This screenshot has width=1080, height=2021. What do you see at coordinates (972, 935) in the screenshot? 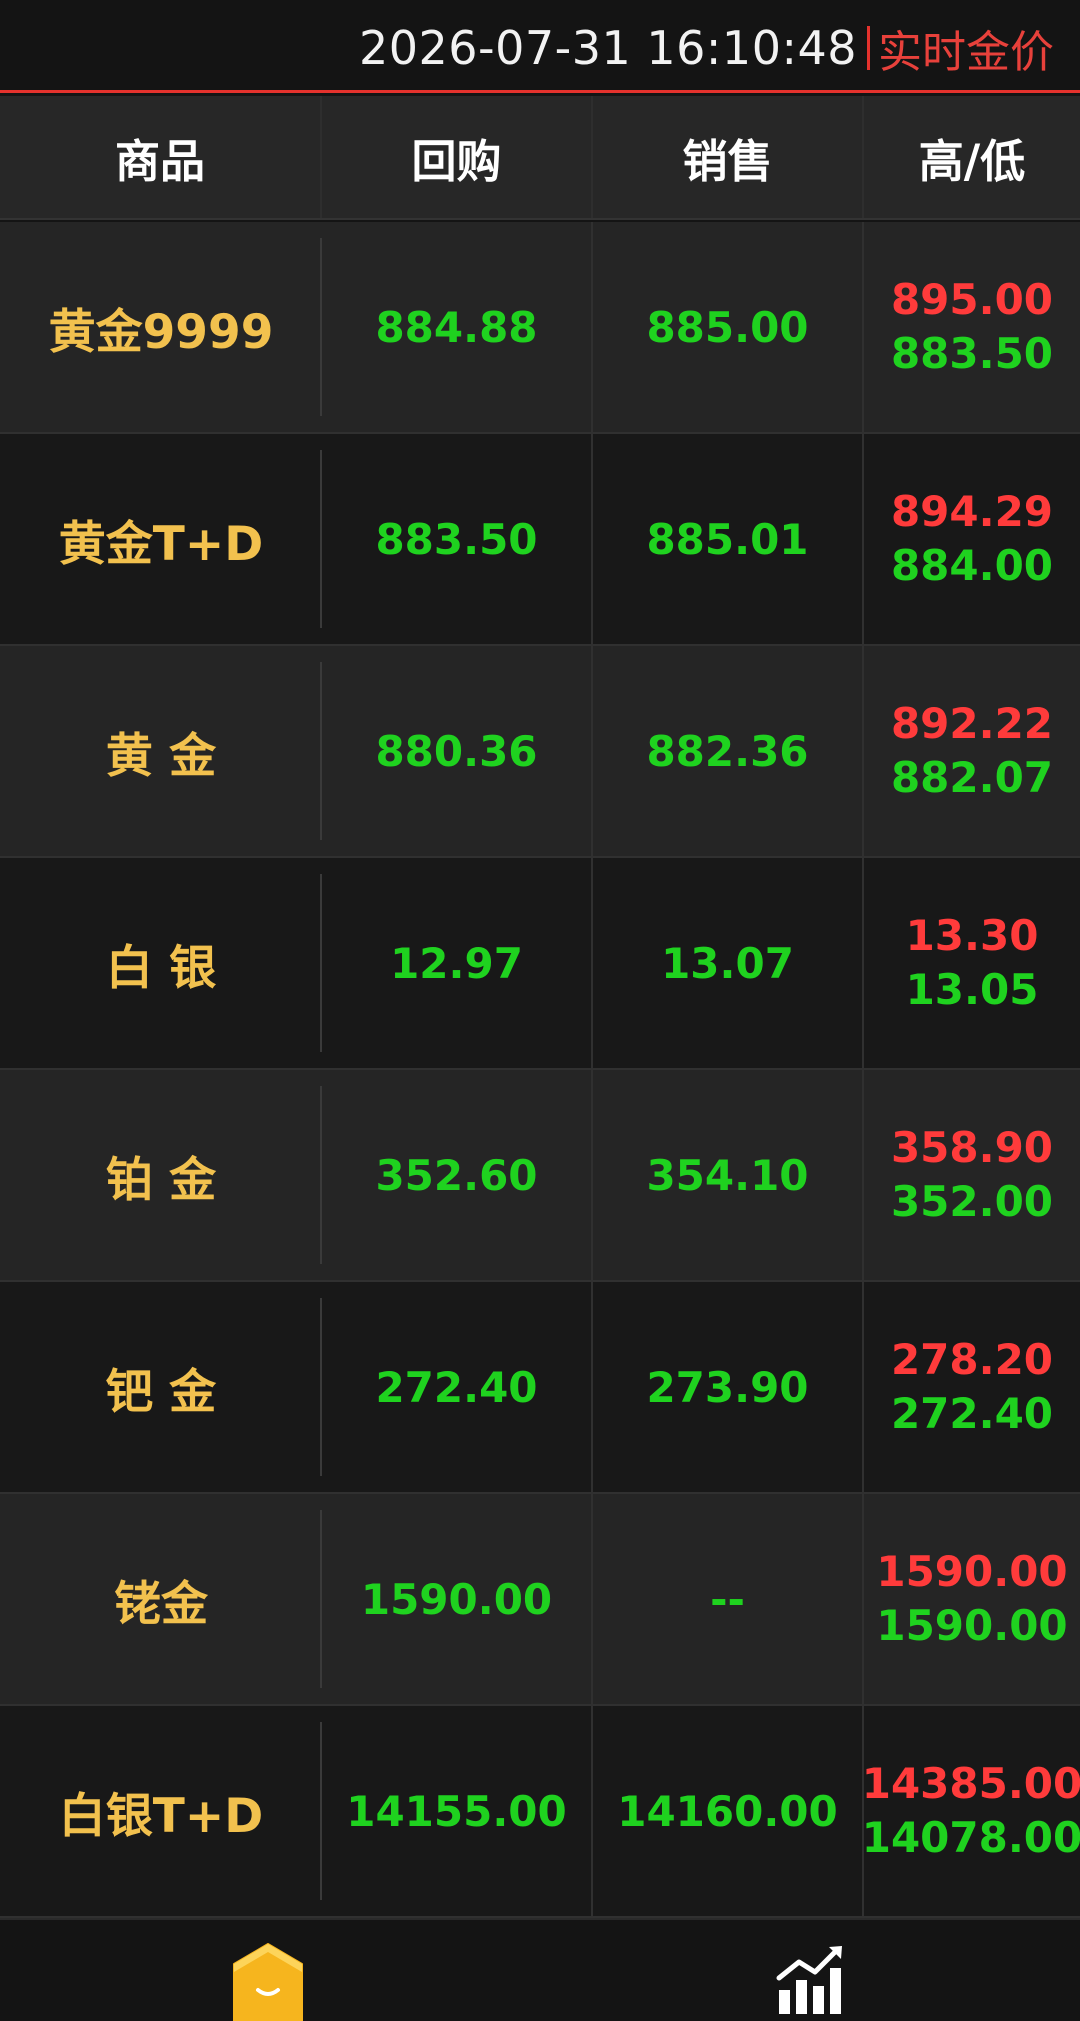
I see `high-price: 13.30` at bounding box center [972, 935].